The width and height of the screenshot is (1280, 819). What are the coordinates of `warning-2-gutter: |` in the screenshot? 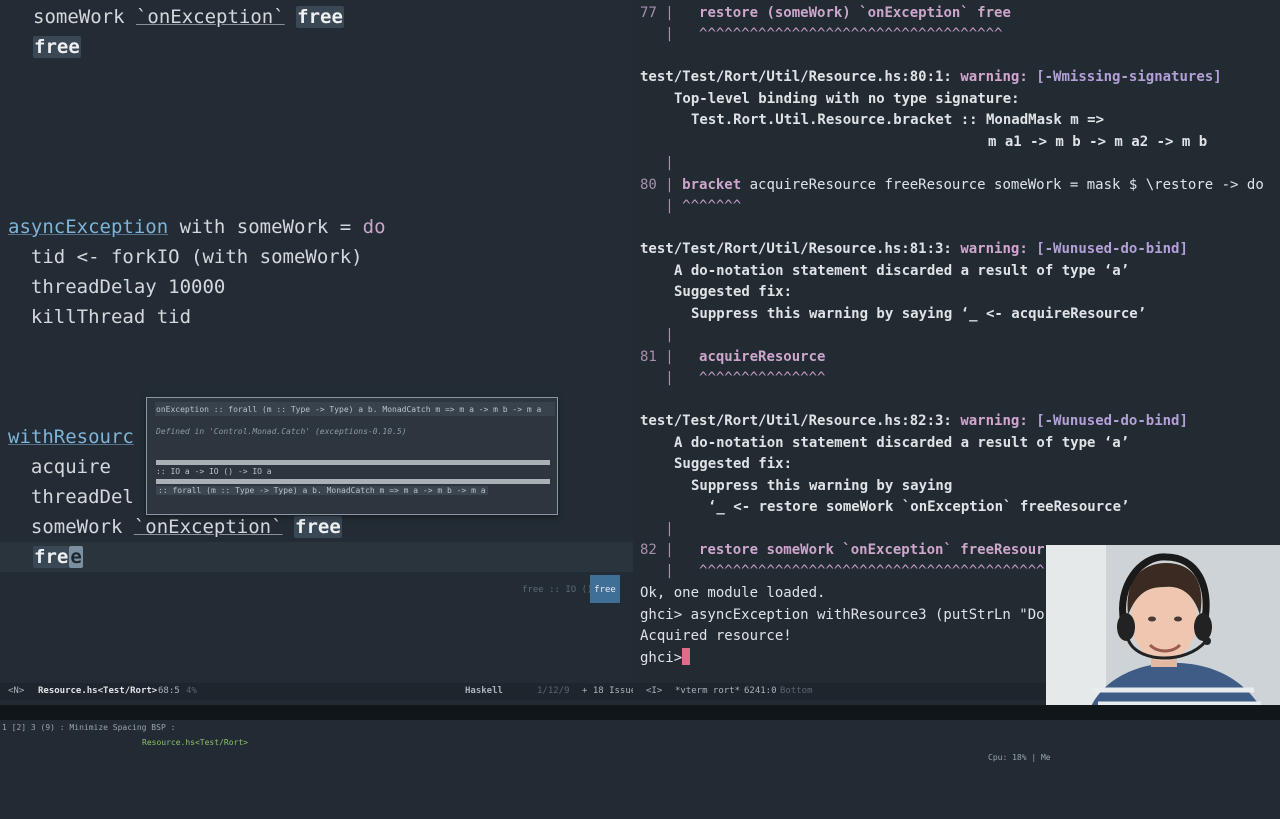 It's located at (657, 335).